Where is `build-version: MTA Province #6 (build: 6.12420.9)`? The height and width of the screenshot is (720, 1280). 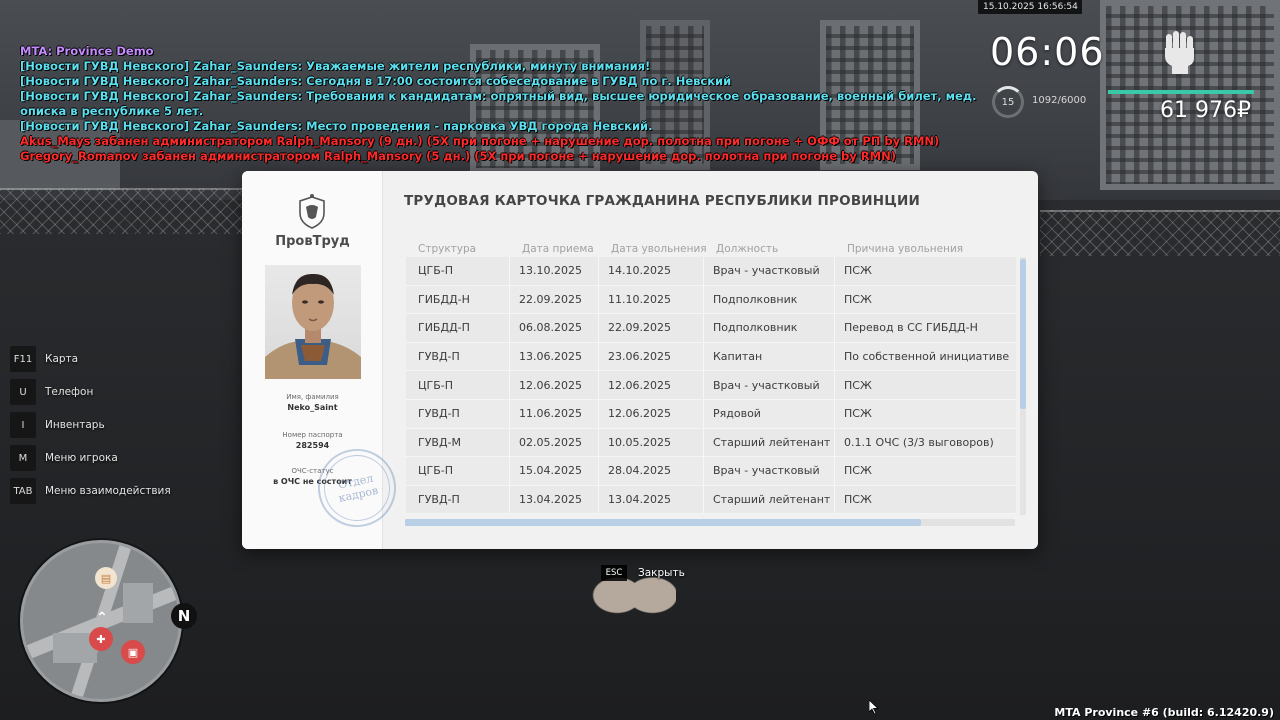
build-version: MTA Province #6 (build: 6.12420.9) is located at coordinates (1164, 712).